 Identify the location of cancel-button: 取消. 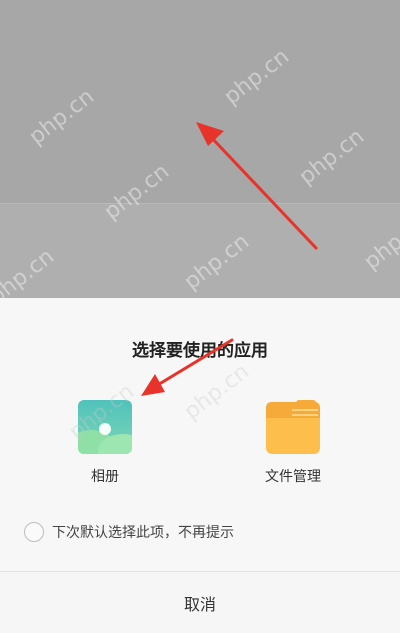
(200, 602).